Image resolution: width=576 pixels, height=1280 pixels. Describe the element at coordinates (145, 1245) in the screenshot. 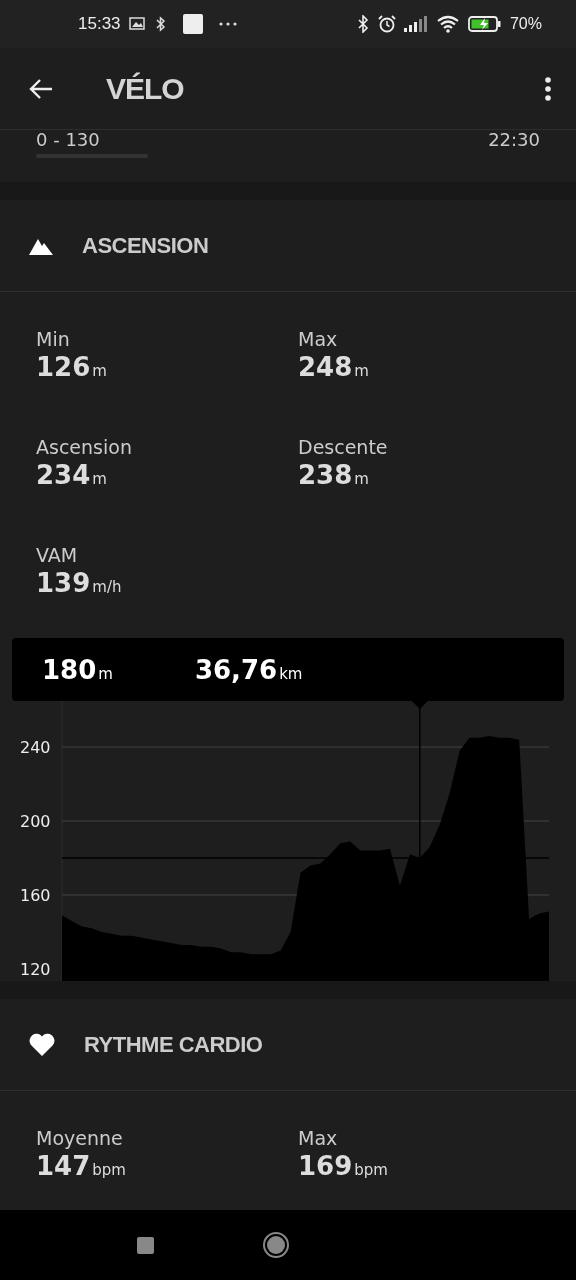

I see `recent-apps-icon` at that location.